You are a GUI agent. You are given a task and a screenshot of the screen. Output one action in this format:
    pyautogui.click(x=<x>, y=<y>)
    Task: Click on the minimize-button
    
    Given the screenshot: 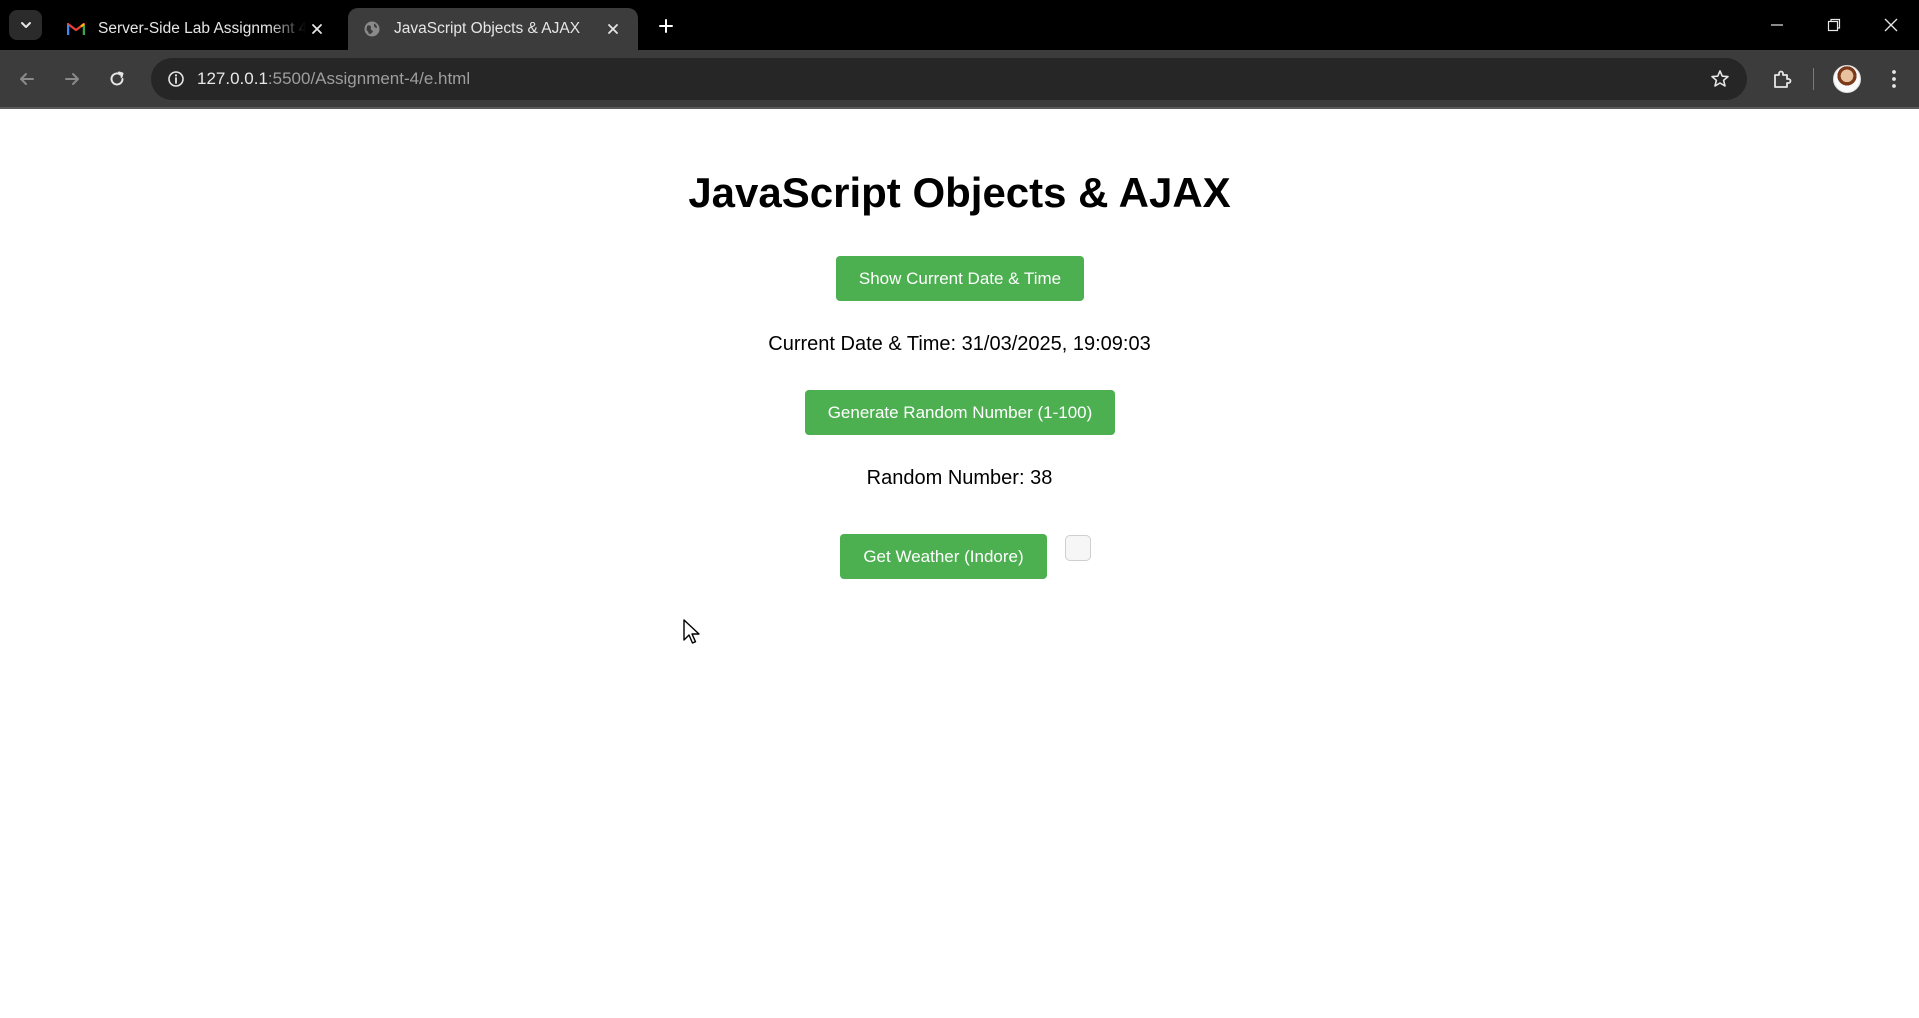 What is the action you would take?
    pyautogui.click(x=1777, y=25)
    